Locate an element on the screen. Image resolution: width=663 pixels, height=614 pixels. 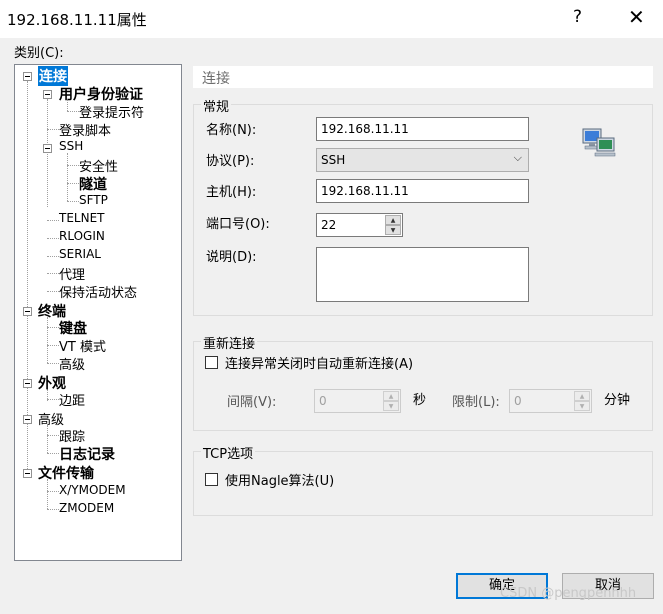
tree-item-login-script: 登录脚本 is located at coordinates (85, 129).